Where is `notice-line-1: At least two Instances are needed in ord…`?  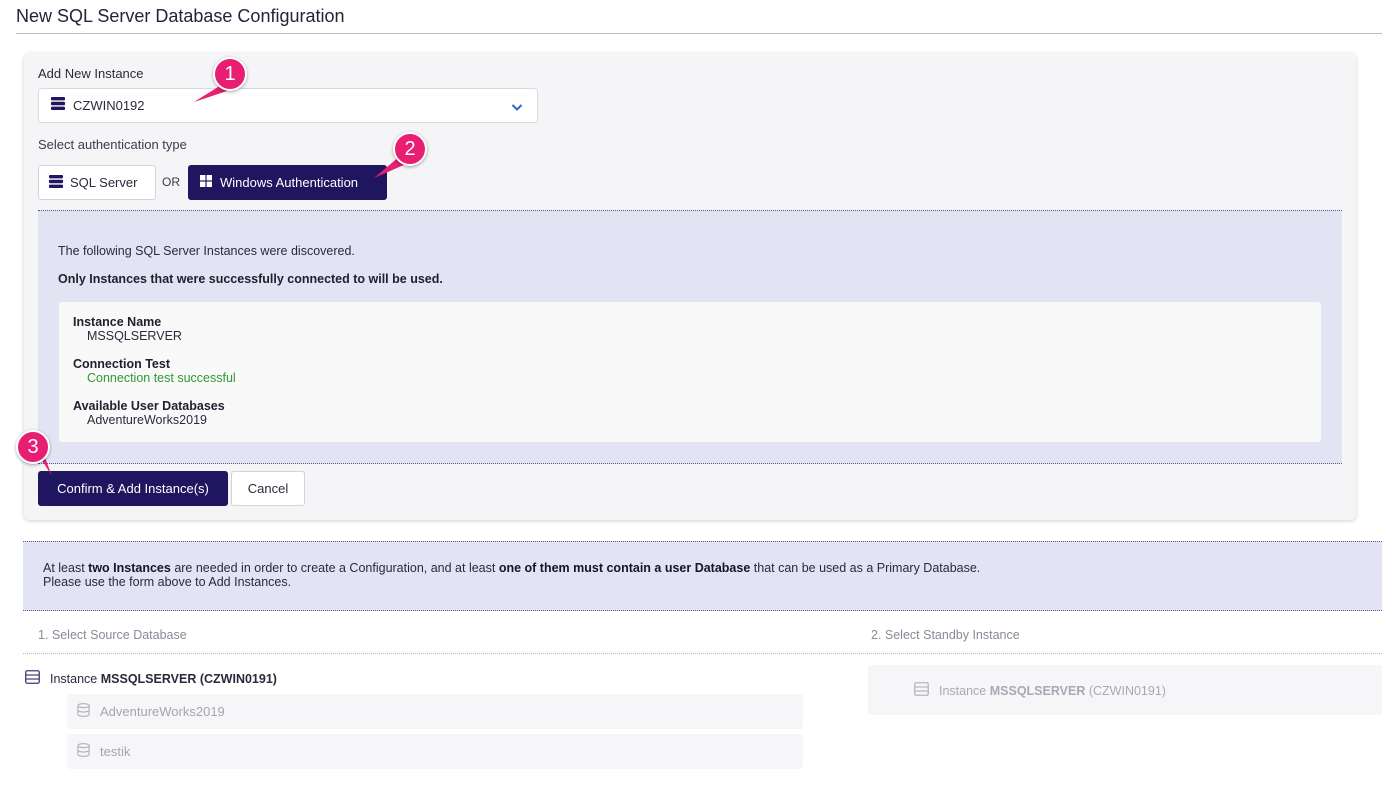 notice-line-1: At least two Instances are needed in ord… is located at coordinates (512, 568).